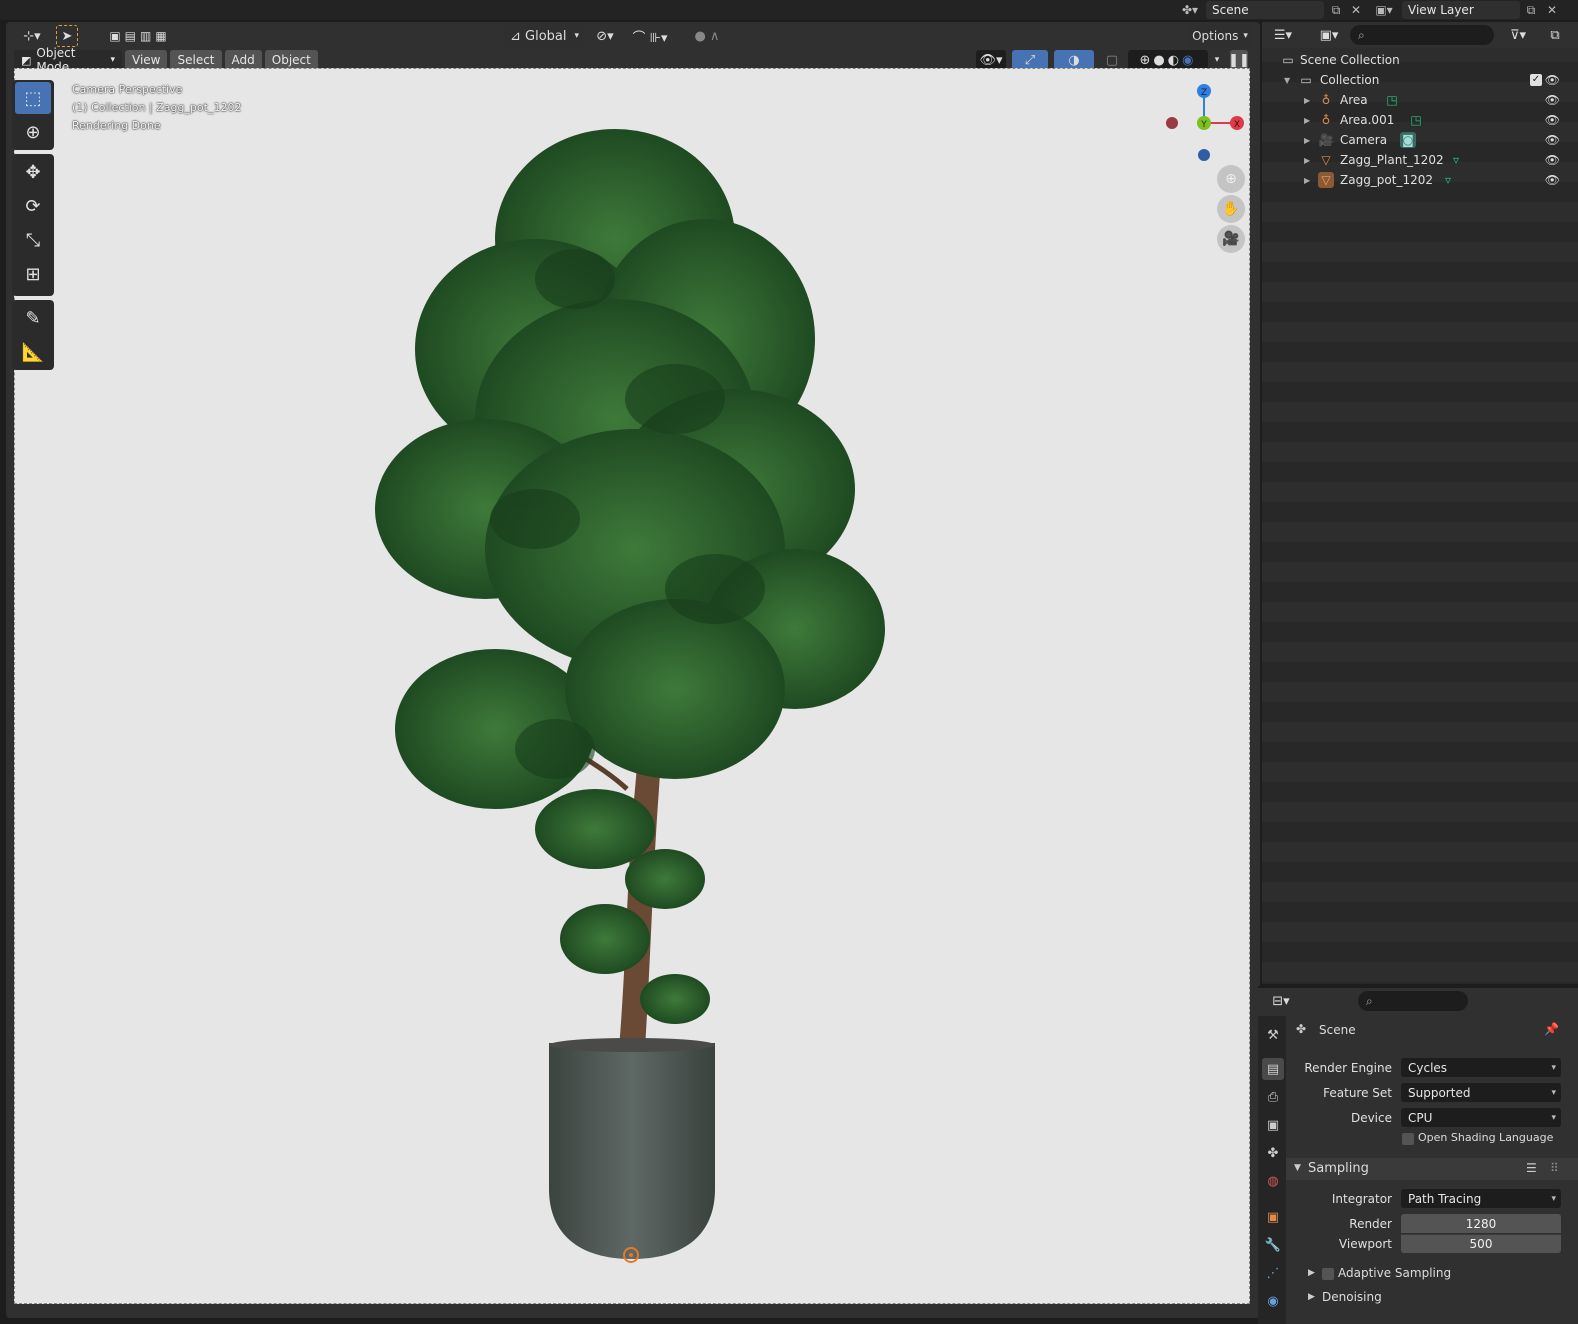 This screenshot has height=1324, width=1578. I want to click on orientation-label: Global, so click(546, 36).